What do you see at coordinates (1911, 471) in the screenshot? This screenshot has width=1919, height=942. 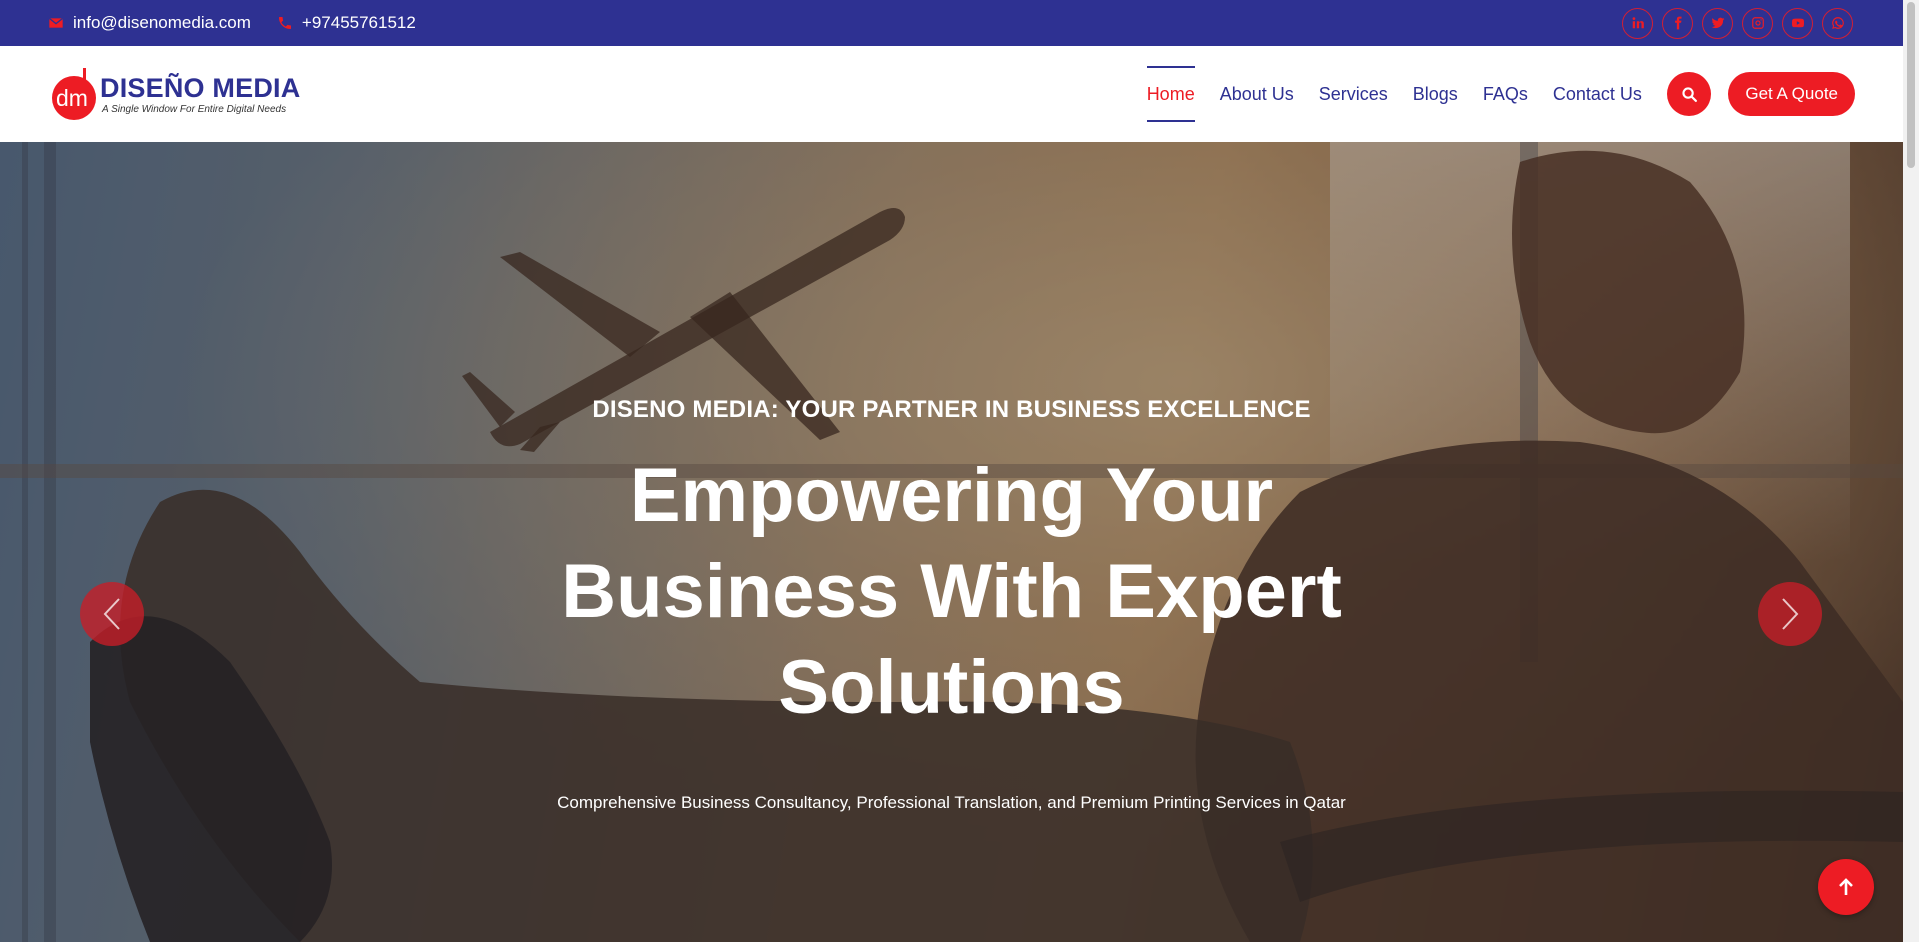 I see `page-scrollbar` at bounding box center [1911, 471].